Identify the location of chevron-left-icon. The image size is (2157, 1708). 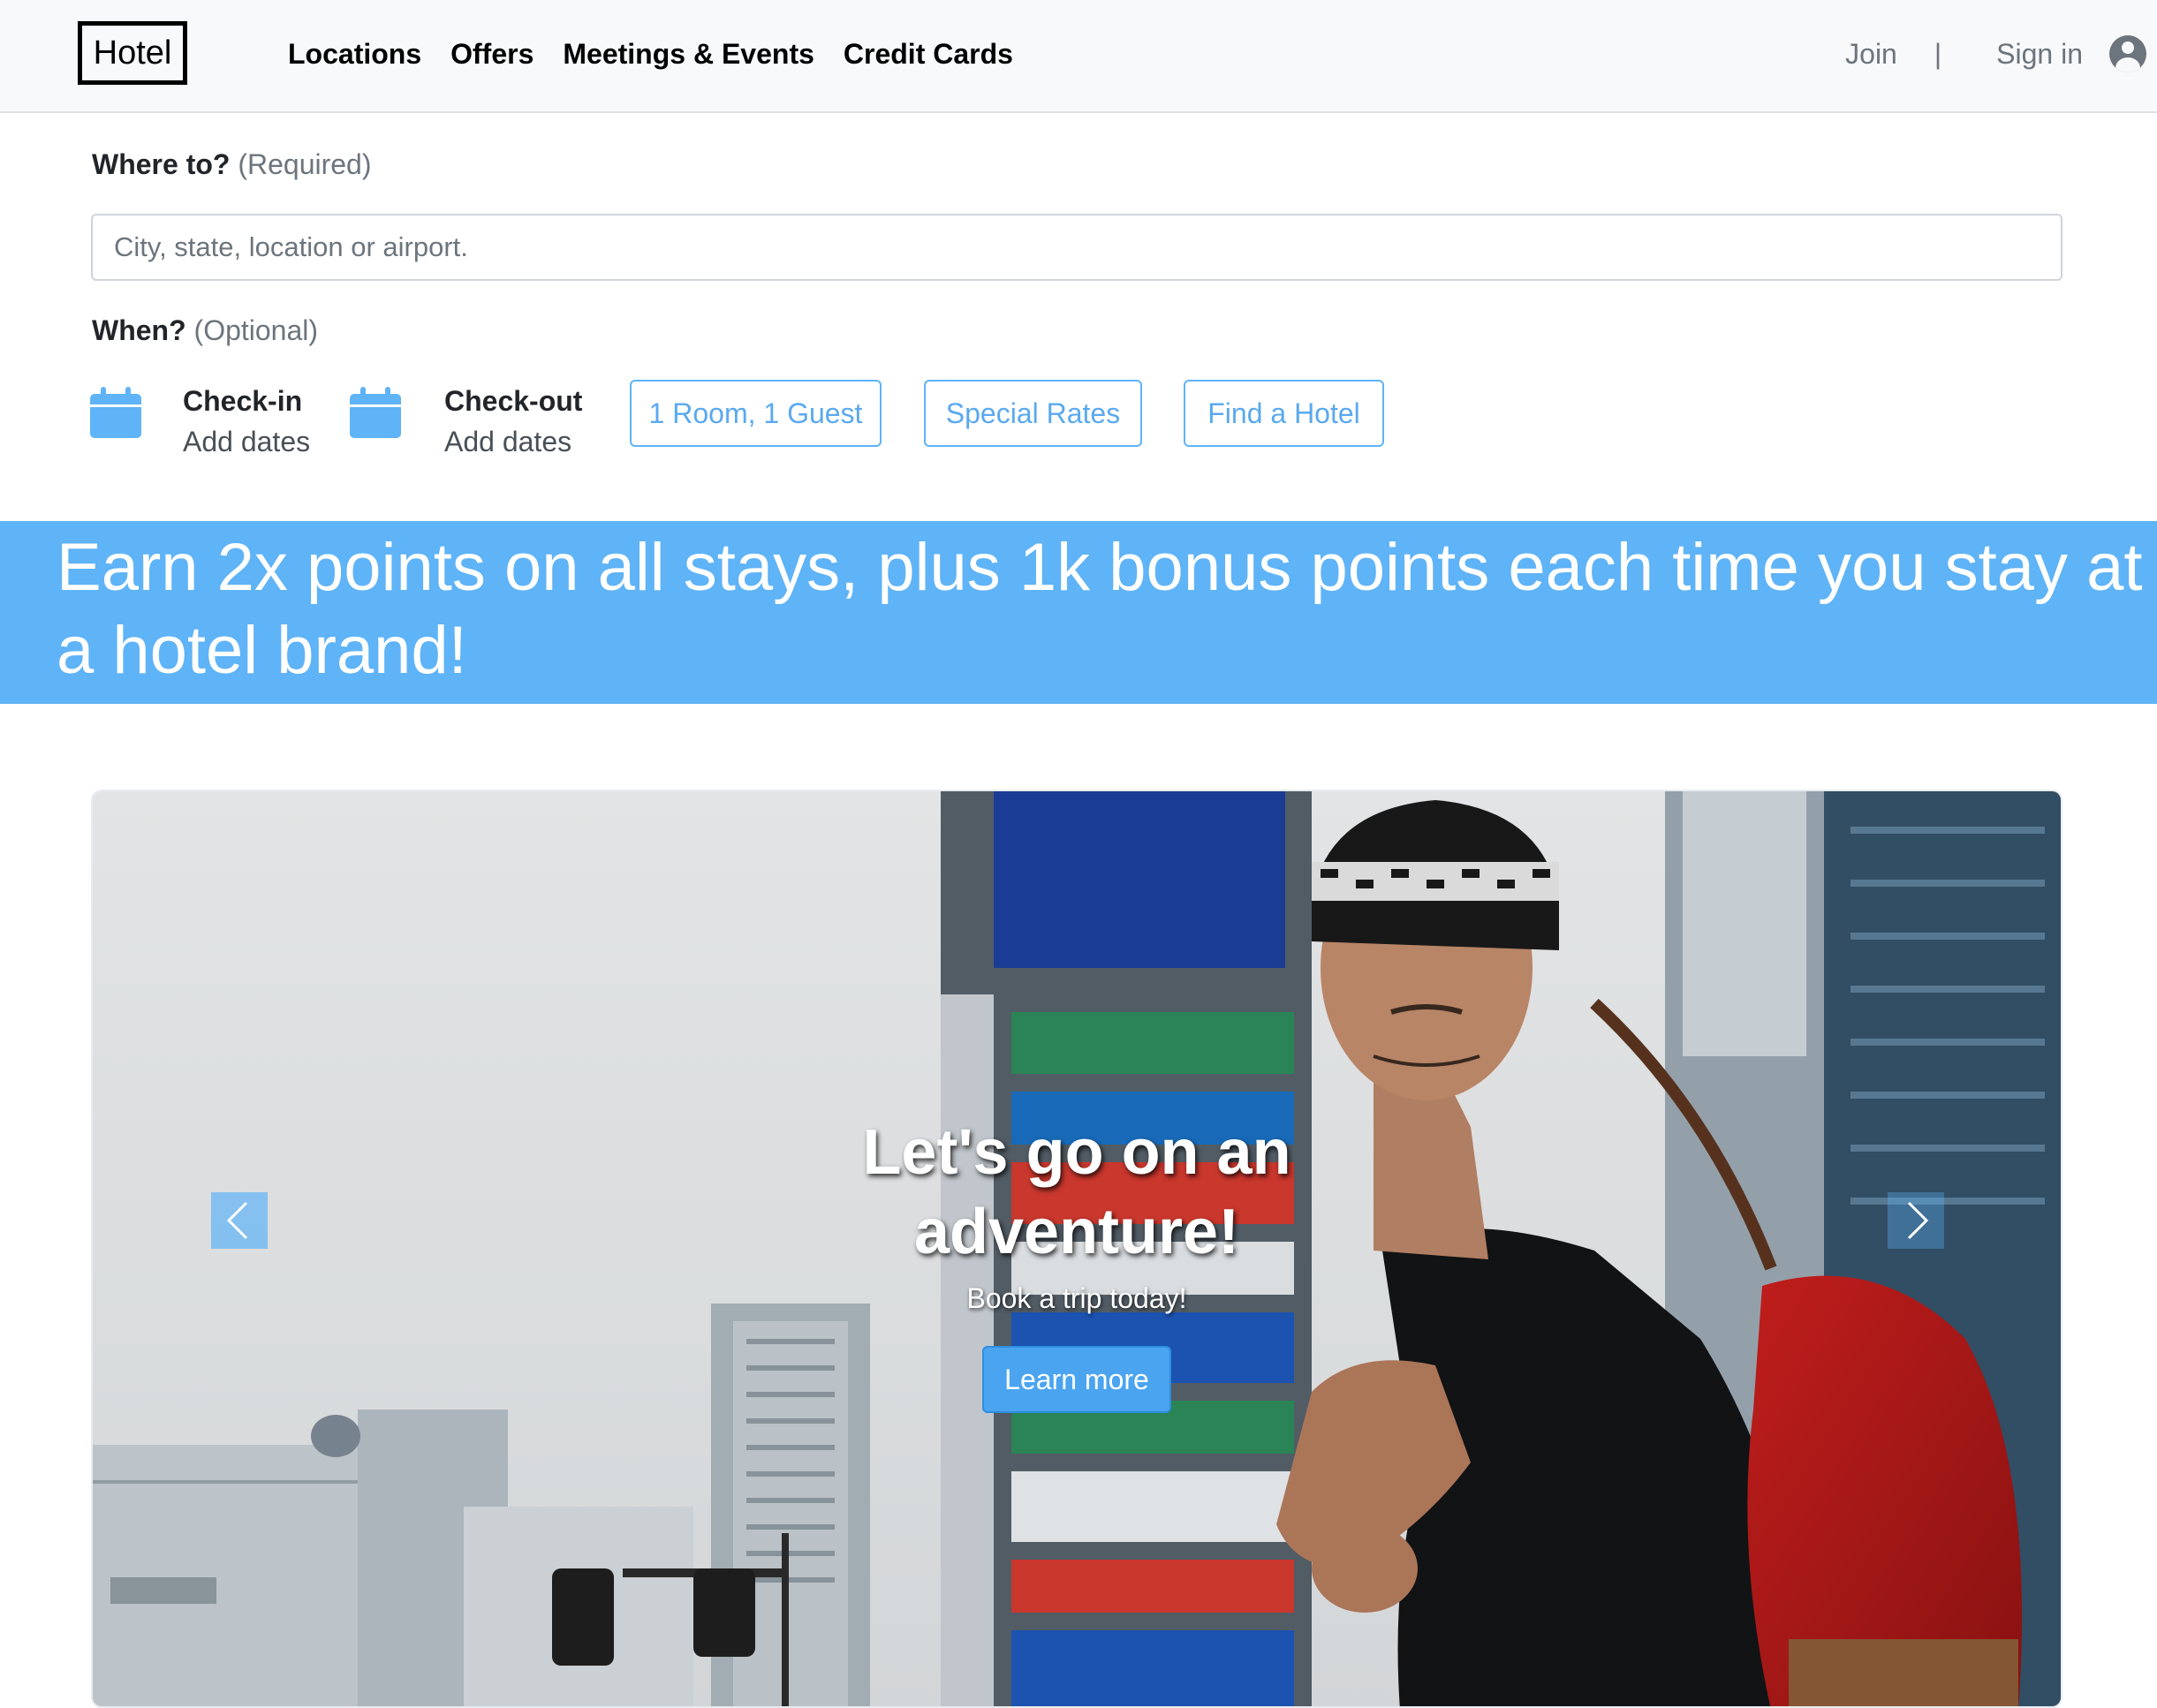
(237, 1220).